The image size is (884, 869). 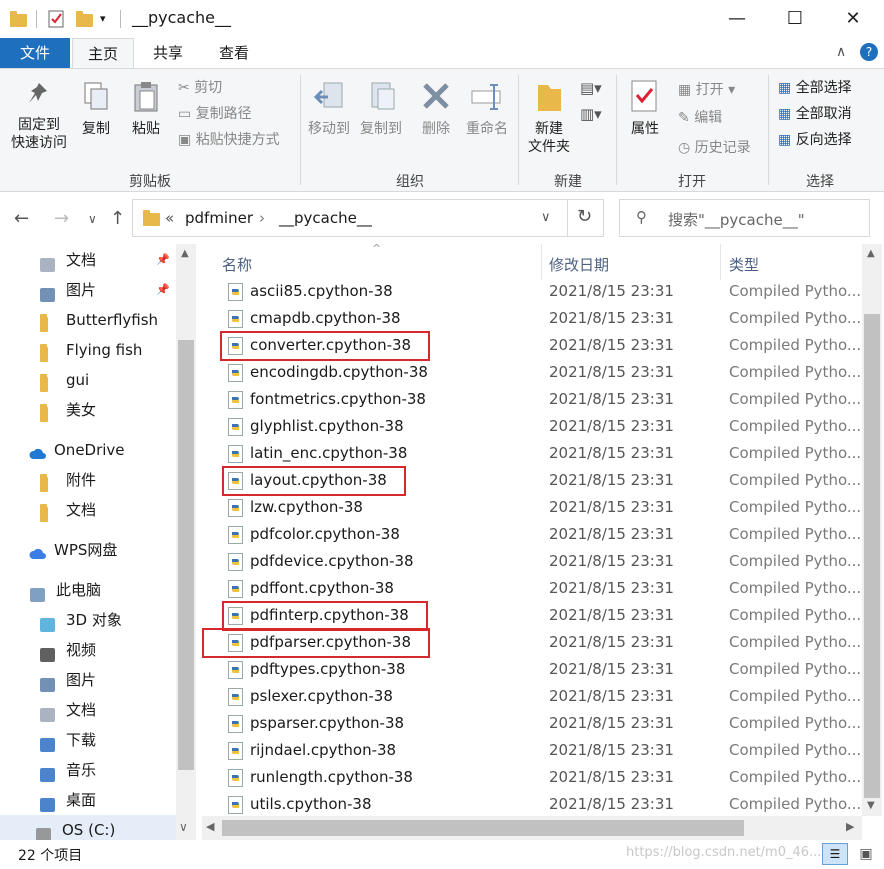 What do you see at coordinates (579, 264) in the screenshot?
I see `column-header-date: 修改日期` at bounding box center [579, 264].